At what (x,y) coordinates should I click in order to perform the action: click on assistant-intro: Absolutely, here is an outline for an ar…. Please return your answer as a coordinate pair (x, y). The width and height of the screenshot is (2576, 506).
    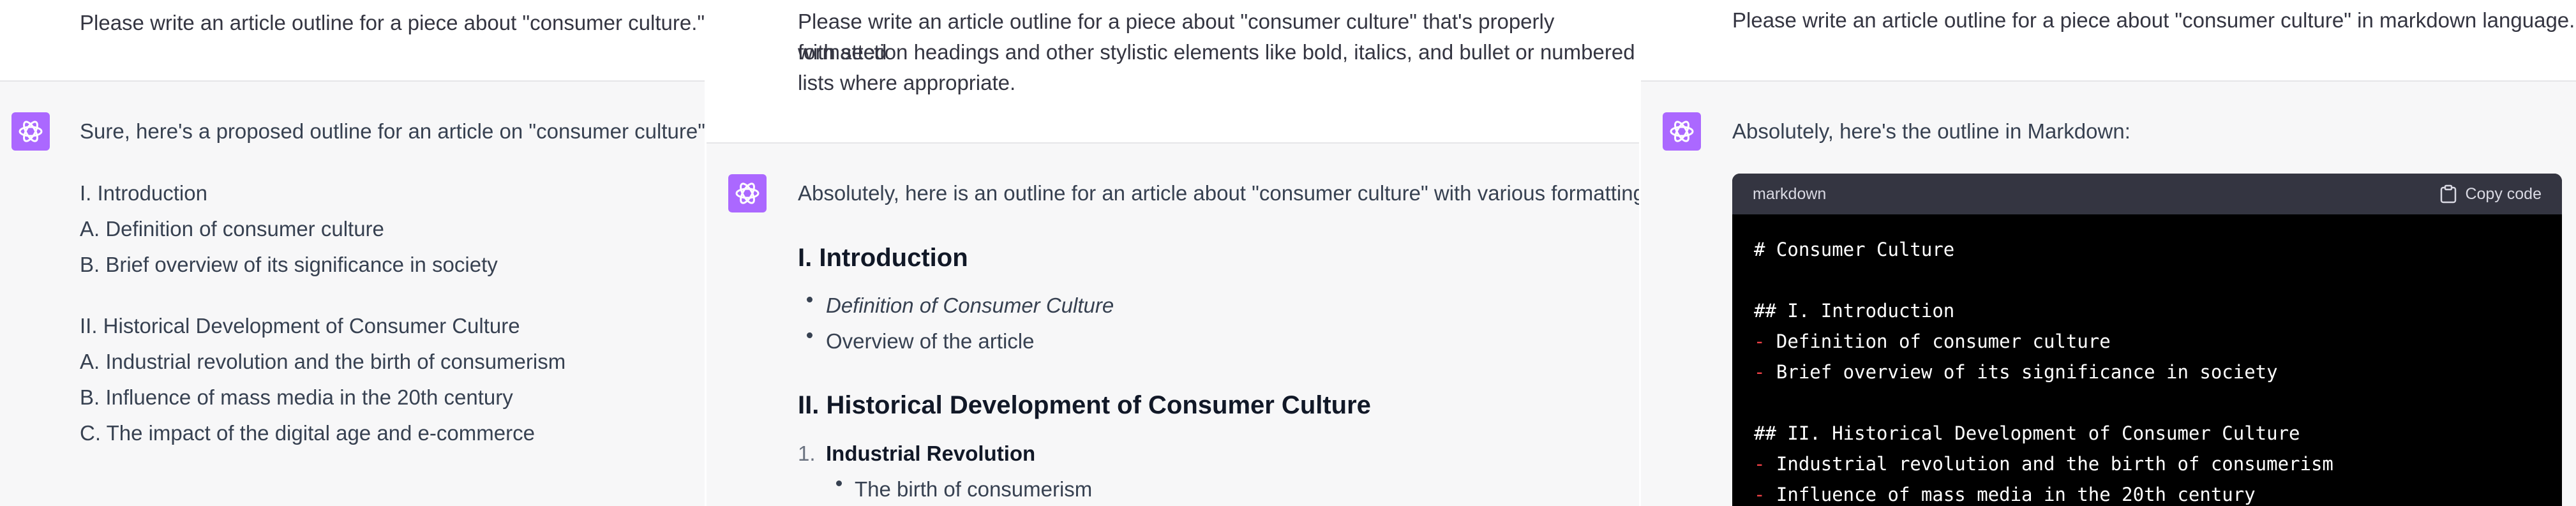
    Looking at the image, I should click on (1219, 193).